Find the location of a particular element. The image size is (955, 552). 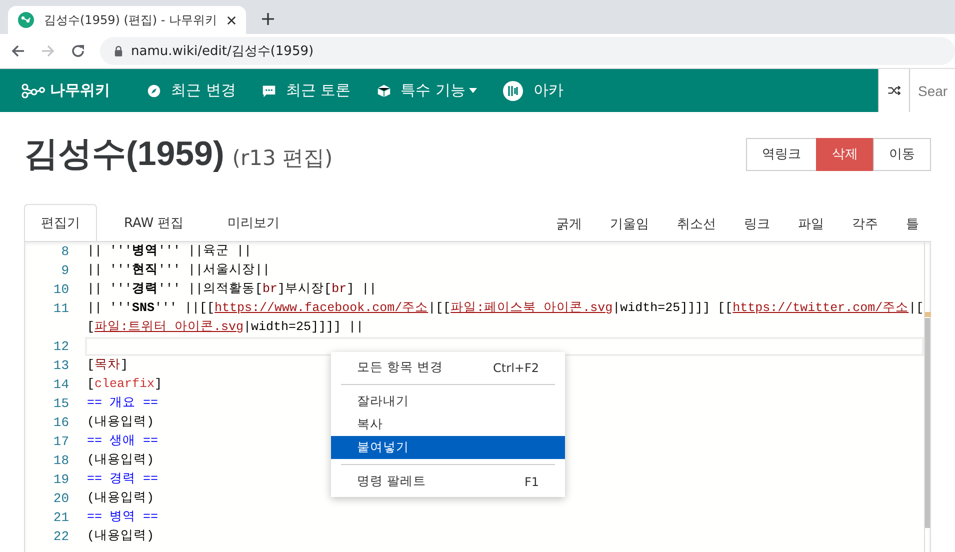

line-number: 10 is located at coordinates (60, 290).